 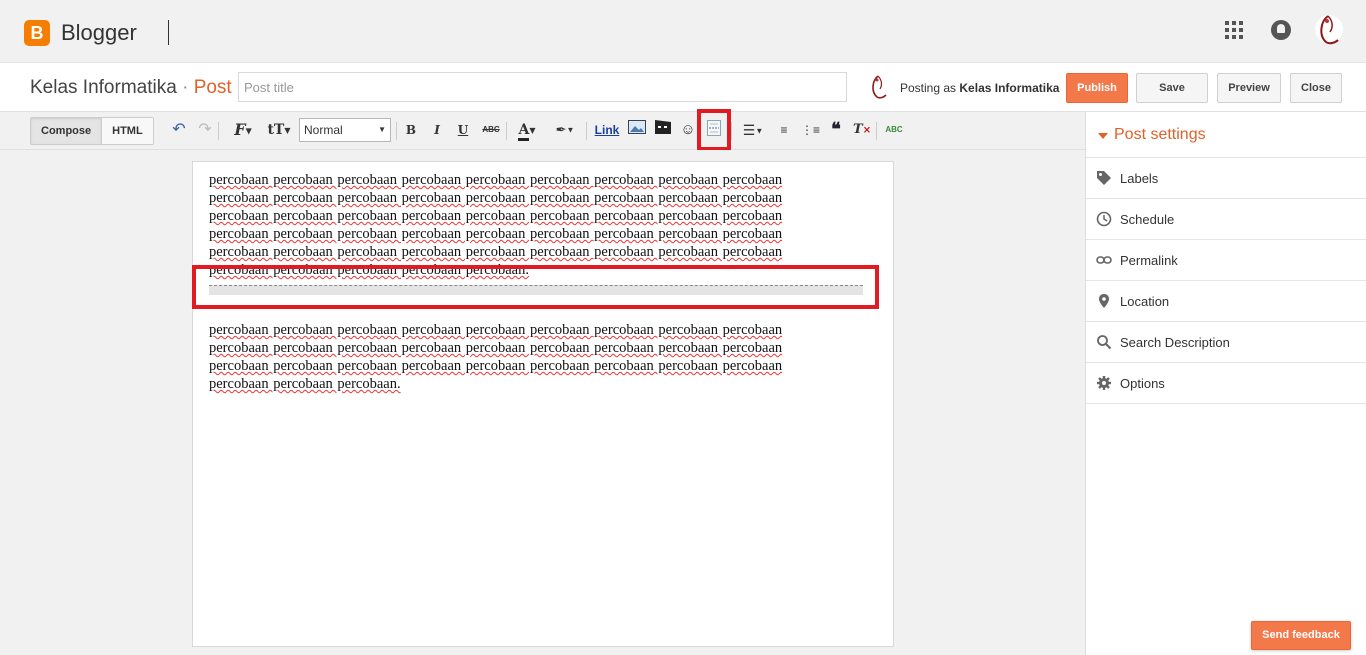 I want to click on save-button: Save, so click(x=1172, y=88).